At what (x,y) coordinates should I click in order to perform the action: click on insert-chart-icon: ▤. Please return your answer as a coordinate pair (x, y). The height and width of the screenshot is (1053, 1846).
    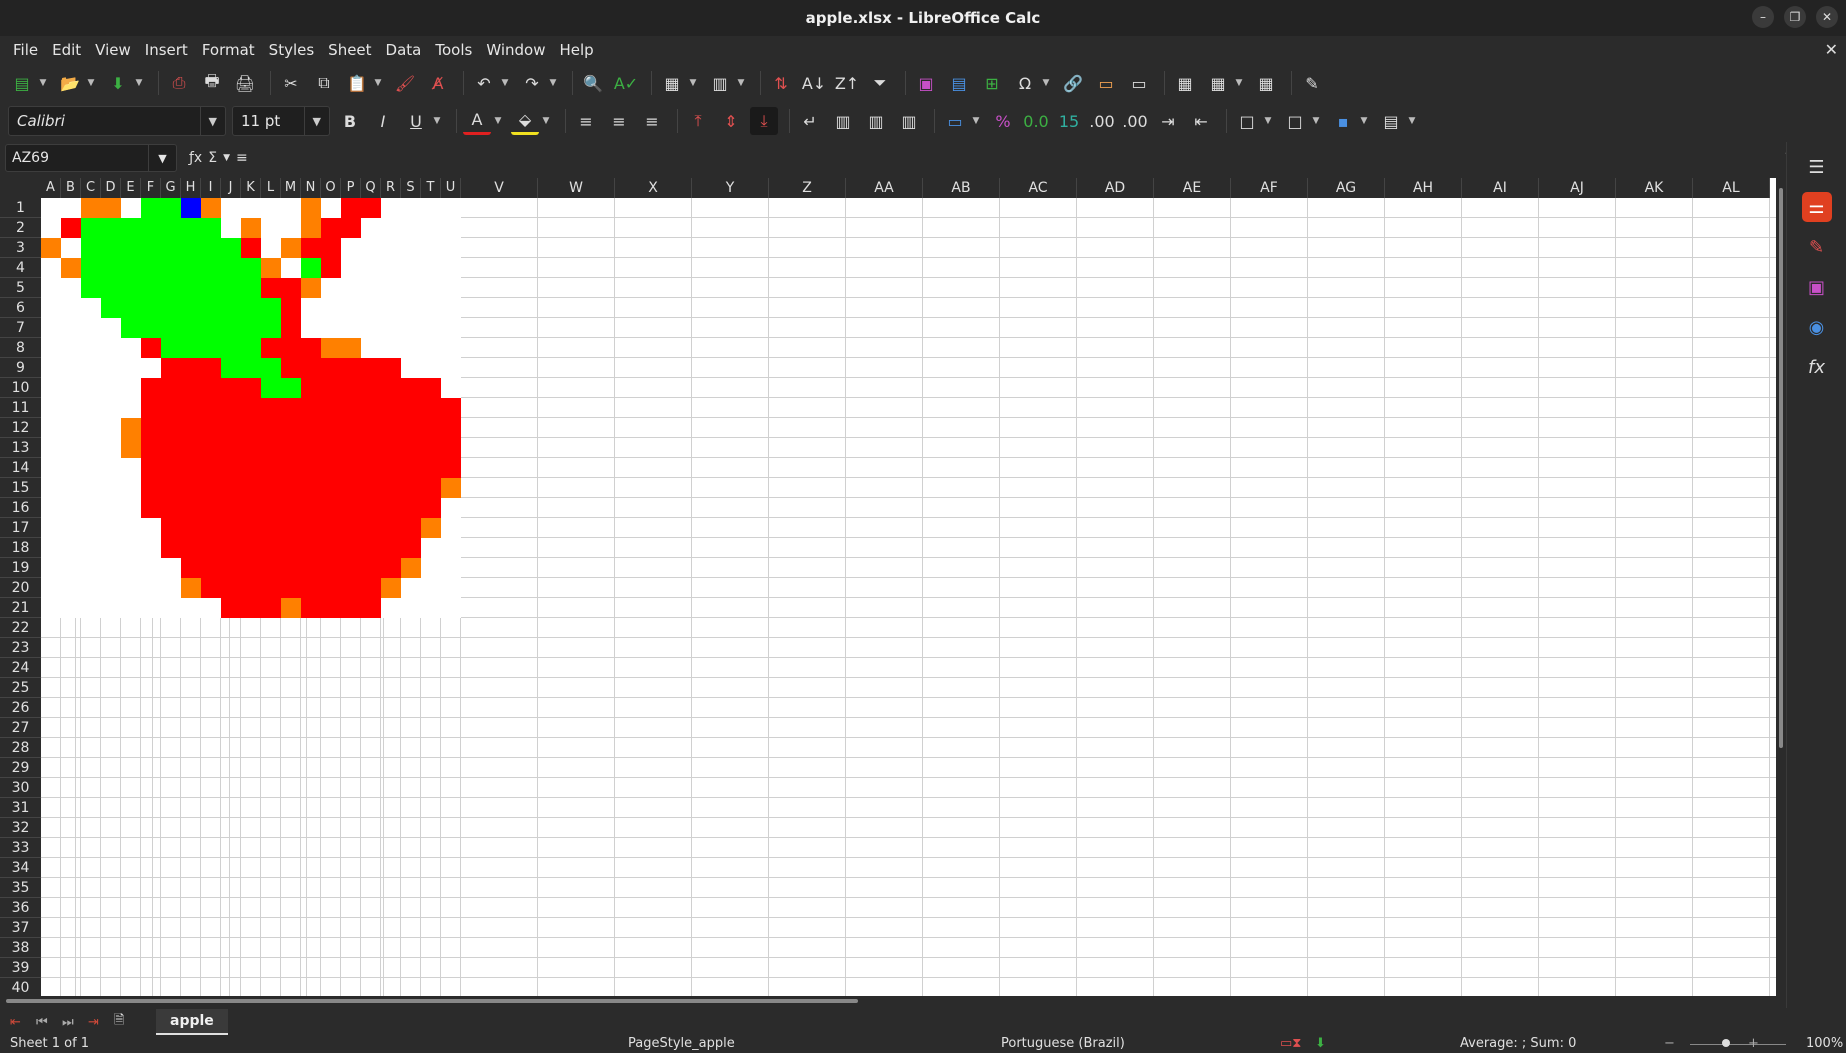
    Looking at the image, I should click on (959, 83).